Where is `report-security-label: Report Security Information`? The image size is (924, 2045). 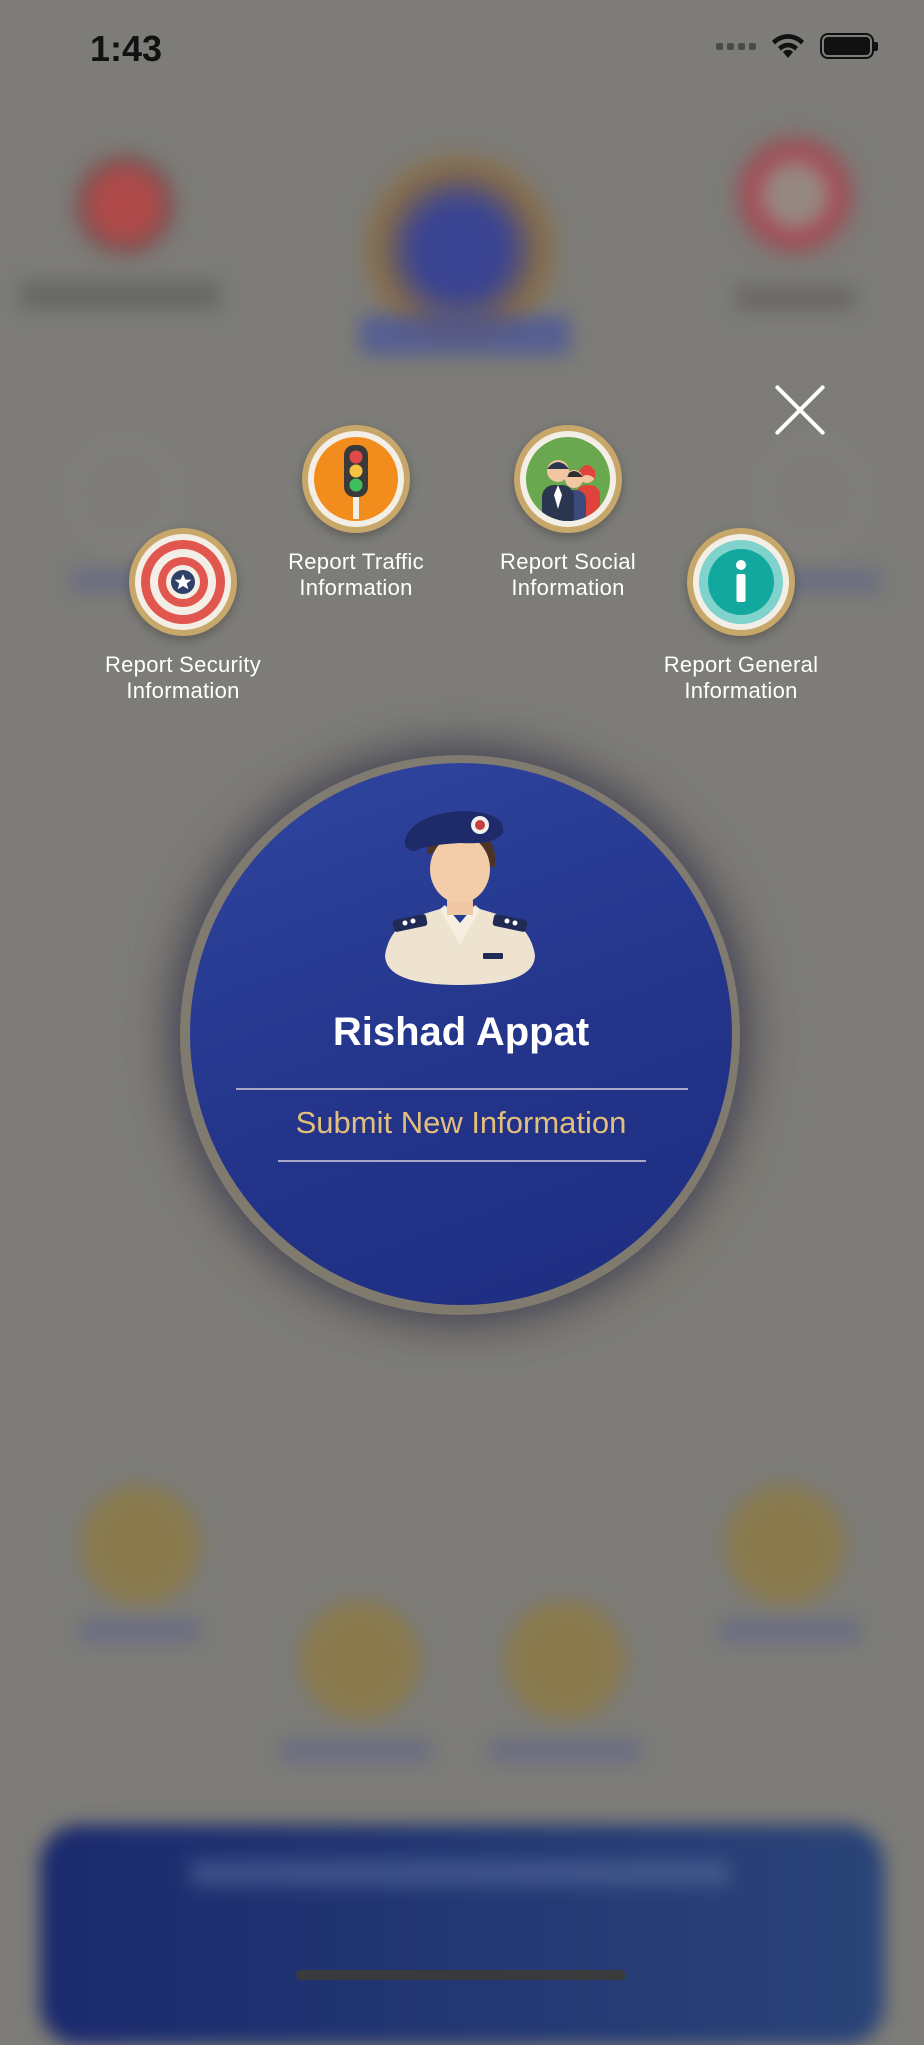 report-security-label: Report Security Information is located at coordinates (183, 677).